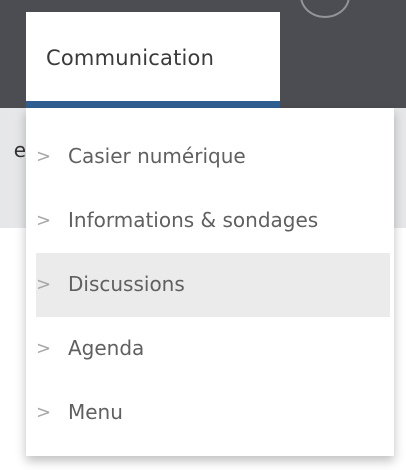 The height and width of the screenshot is (470, 406). Describe the element at coordinates (193, 220) in the screenshot. I see `menu-item-label: Informations & sondages` at that location.